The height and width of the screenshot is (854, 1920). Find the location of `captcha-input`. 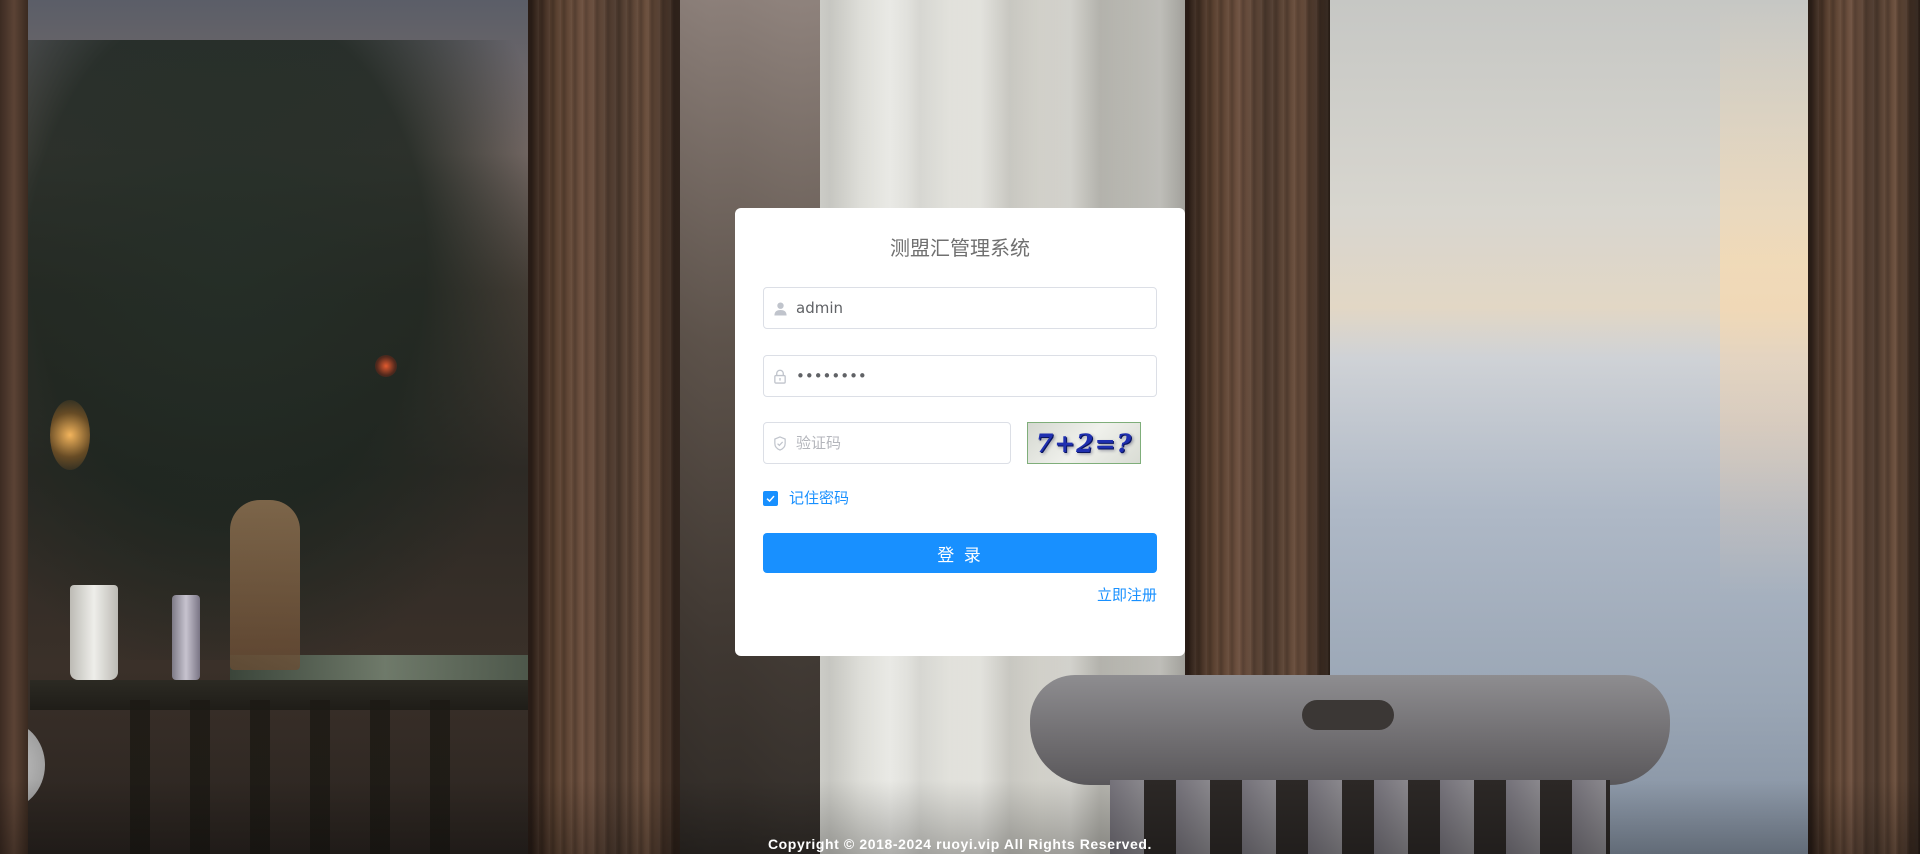

captcha-input is located at coordinates (903, 443).